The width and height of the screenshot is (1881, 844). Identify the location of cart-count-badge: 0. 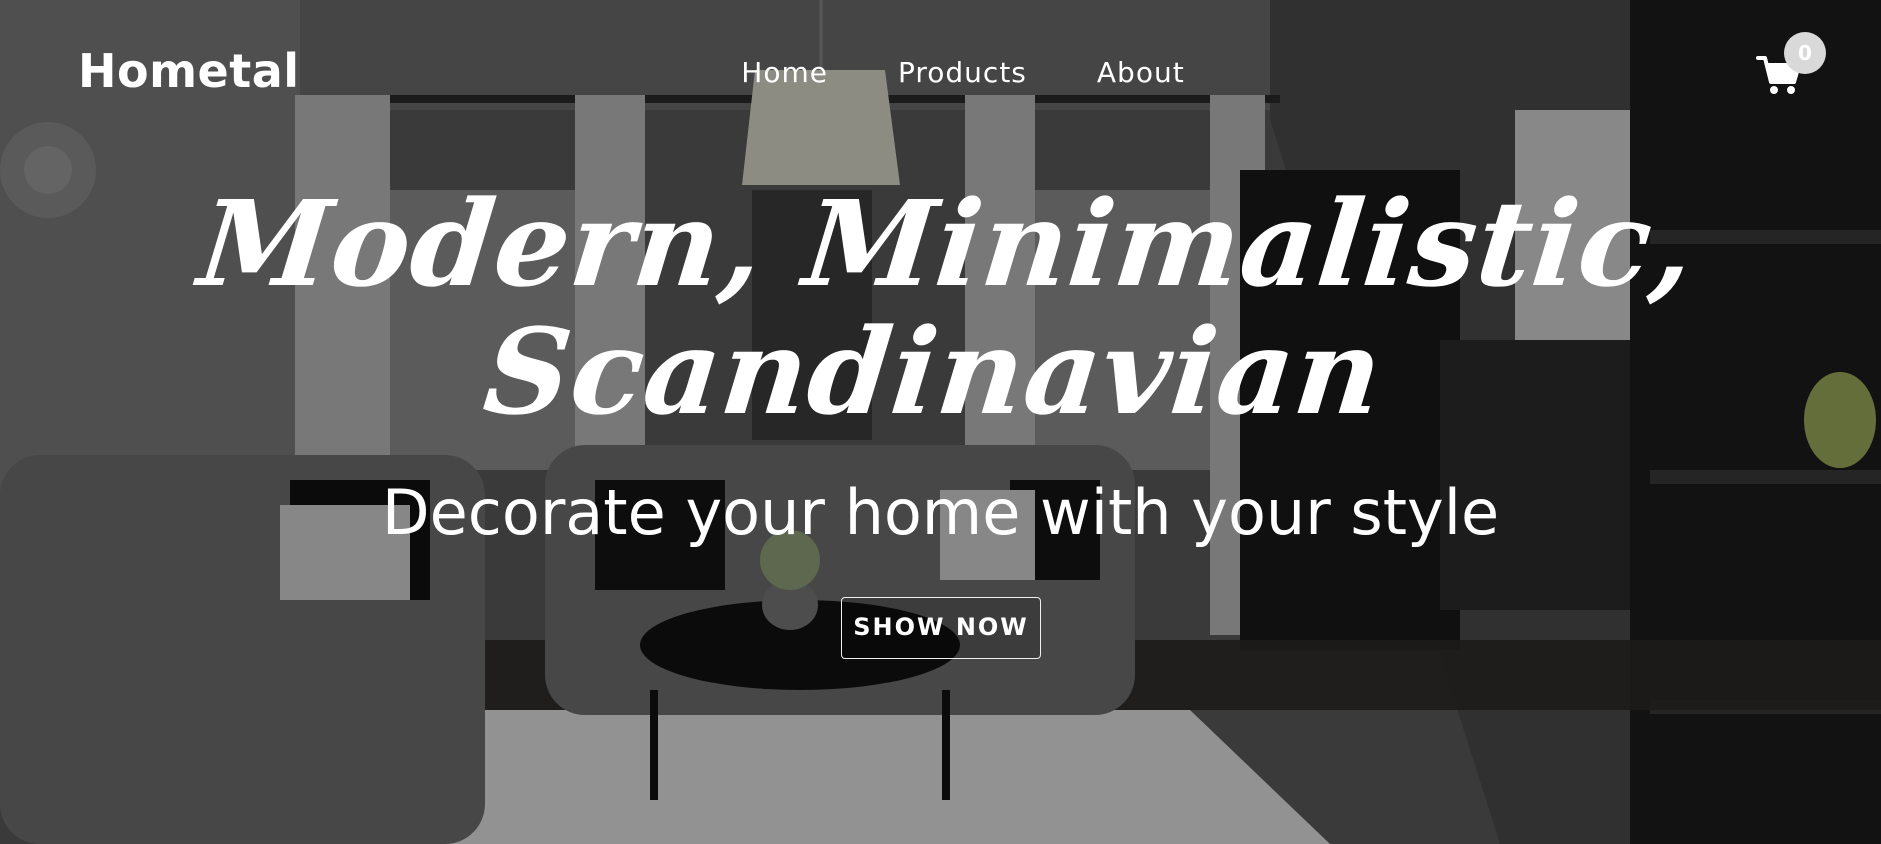
(1805, 53).